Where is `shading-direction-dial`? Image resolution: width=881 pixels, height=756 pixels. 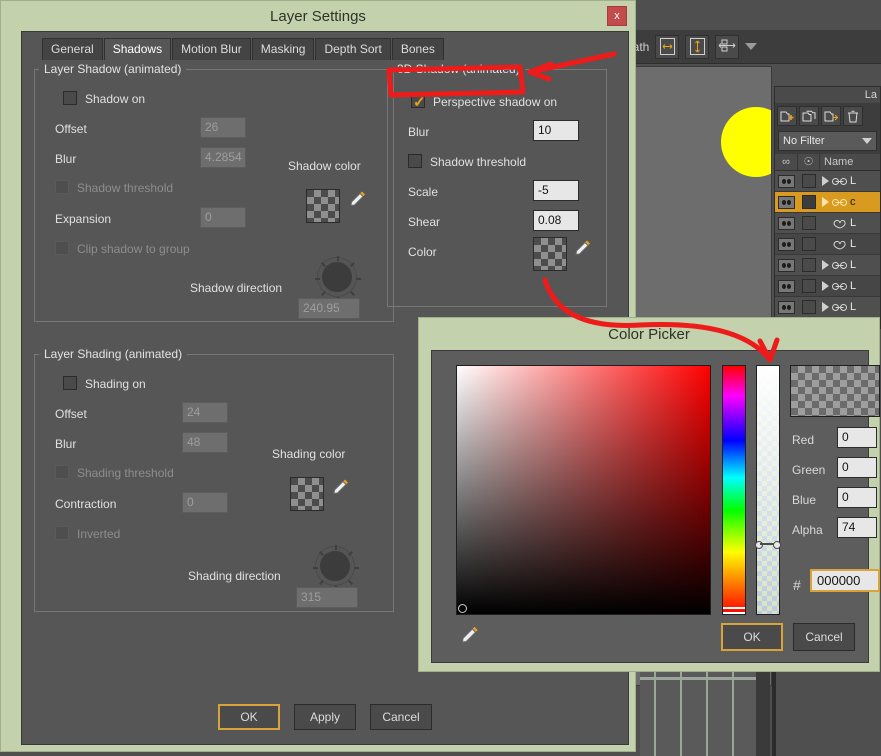 shading-direction-dial is located at coordinates (336, 568).